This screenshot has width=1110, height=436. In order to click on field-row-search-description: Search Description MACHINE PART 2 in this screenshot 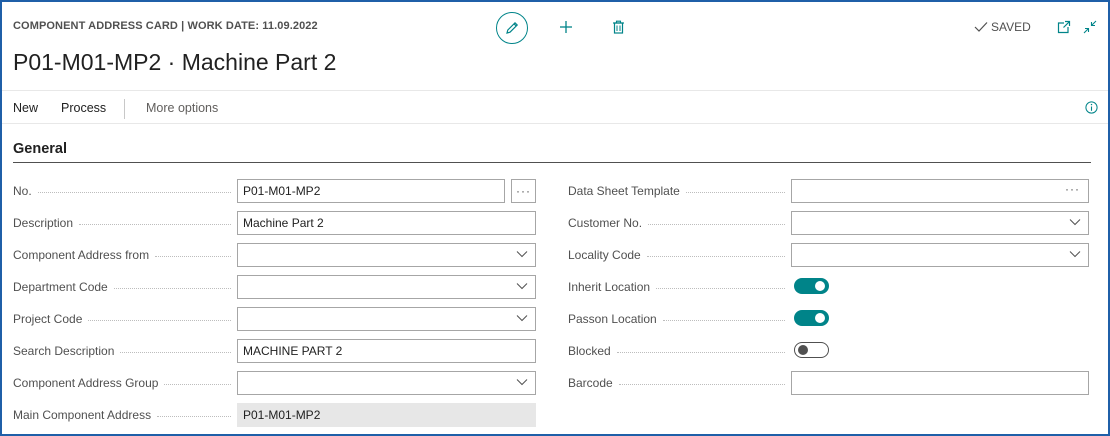, I will do `click(275, 351)`.